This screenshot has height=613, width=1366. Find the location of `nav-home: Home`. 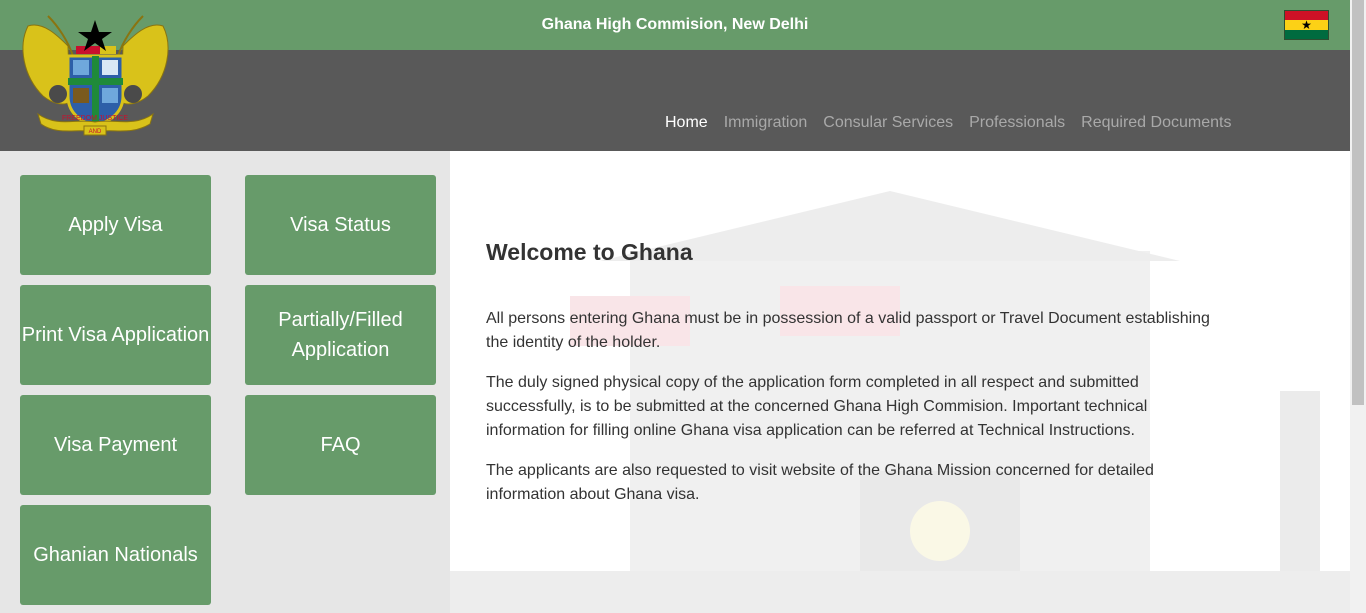

nav-home: Home is located at coordinates (686, 123).